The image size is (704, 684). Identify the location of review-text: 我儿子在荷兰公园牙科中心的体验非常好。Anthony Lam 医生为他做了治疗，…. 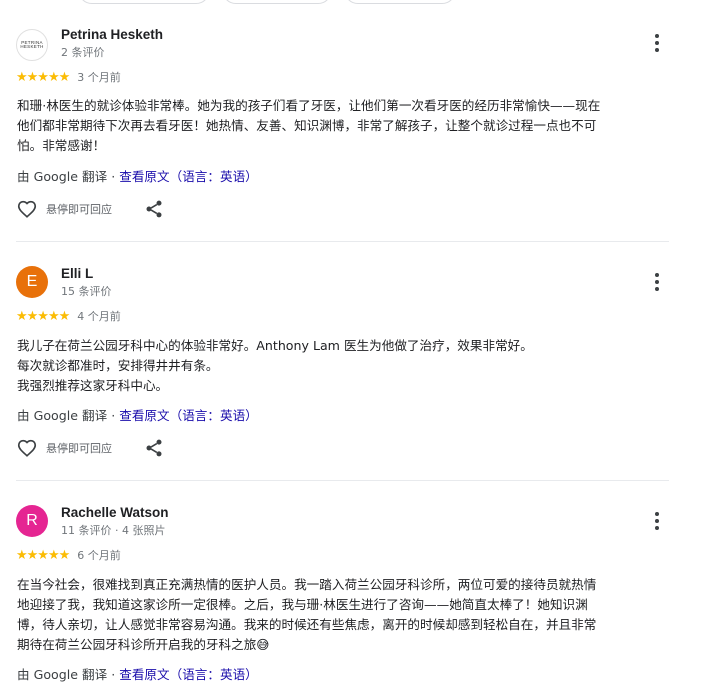
(275, 365).